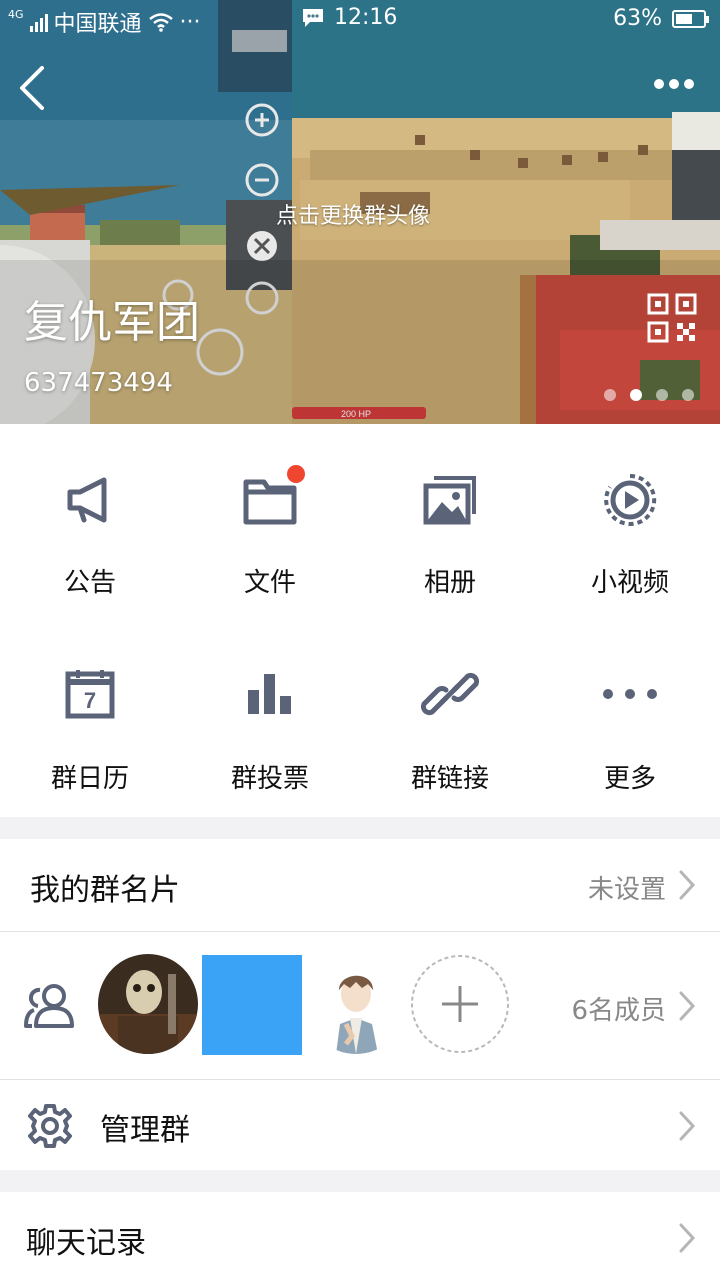  I want to click on manage-group-row: 管理群, so click(360, 1125).